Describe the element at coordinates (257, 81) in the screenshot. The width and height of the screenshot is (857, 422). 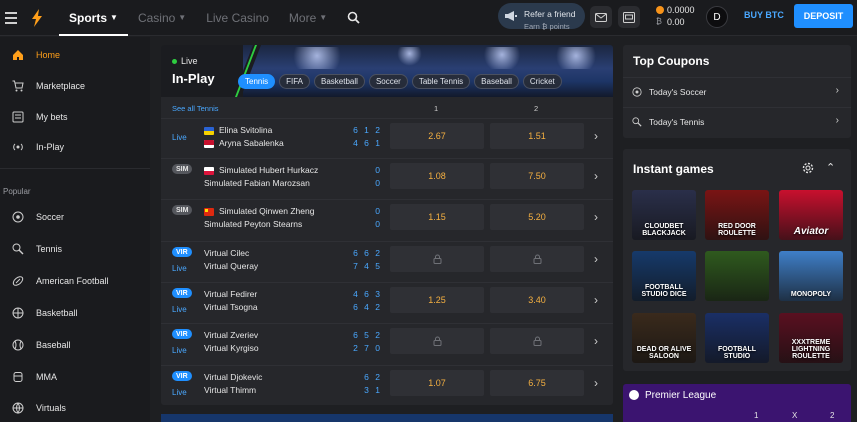
I see `tab-tennis: Tennis` at that location.